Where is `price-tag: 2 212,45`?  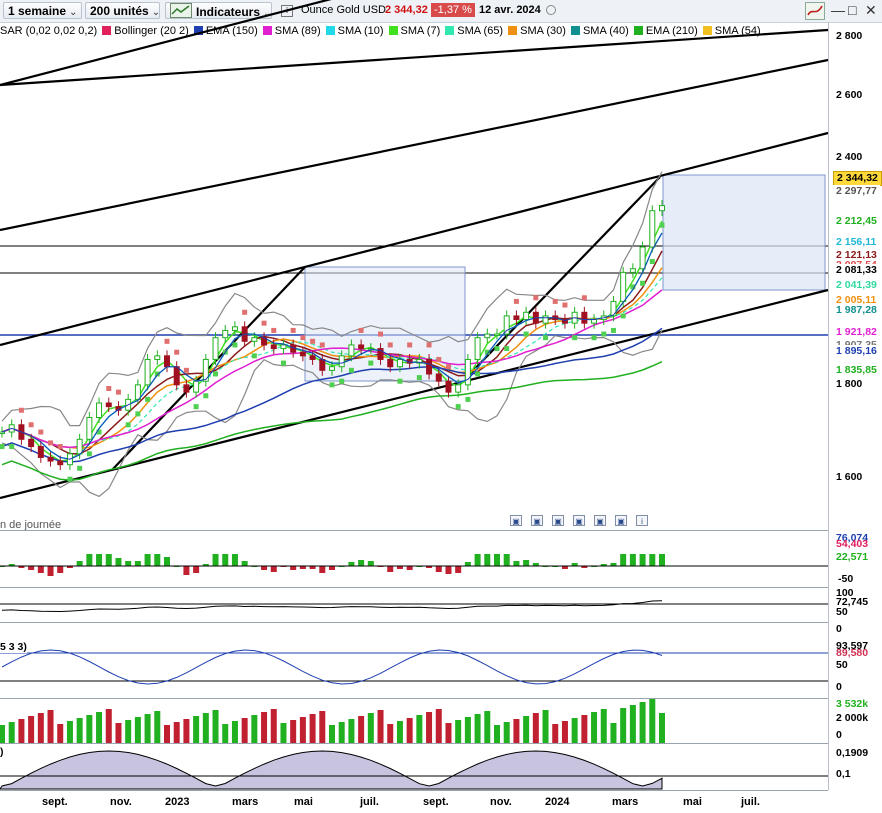
price-tag: 2 212,45 is located at coordinates (856, 221).